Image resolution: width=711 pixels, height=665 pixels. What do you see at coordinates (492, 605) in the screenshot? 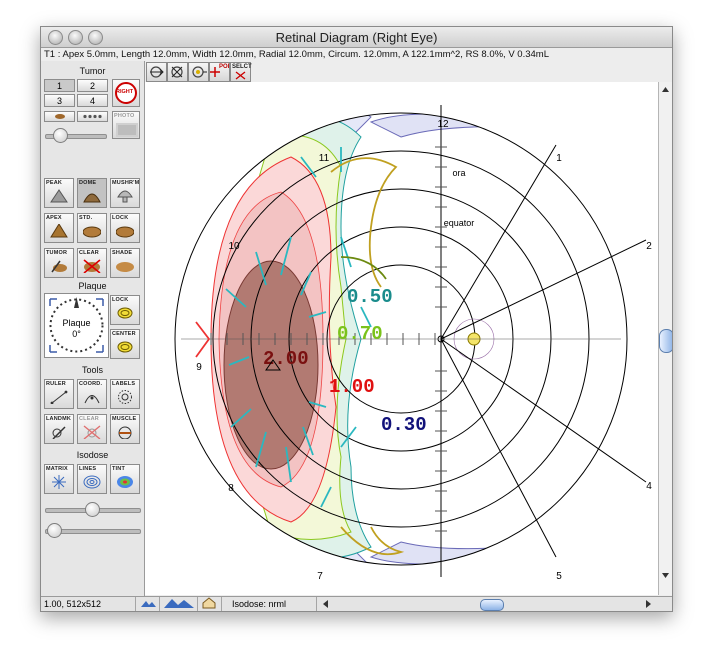
I see `horizontal-scroll-thumb` at bounding box center [492, 605].